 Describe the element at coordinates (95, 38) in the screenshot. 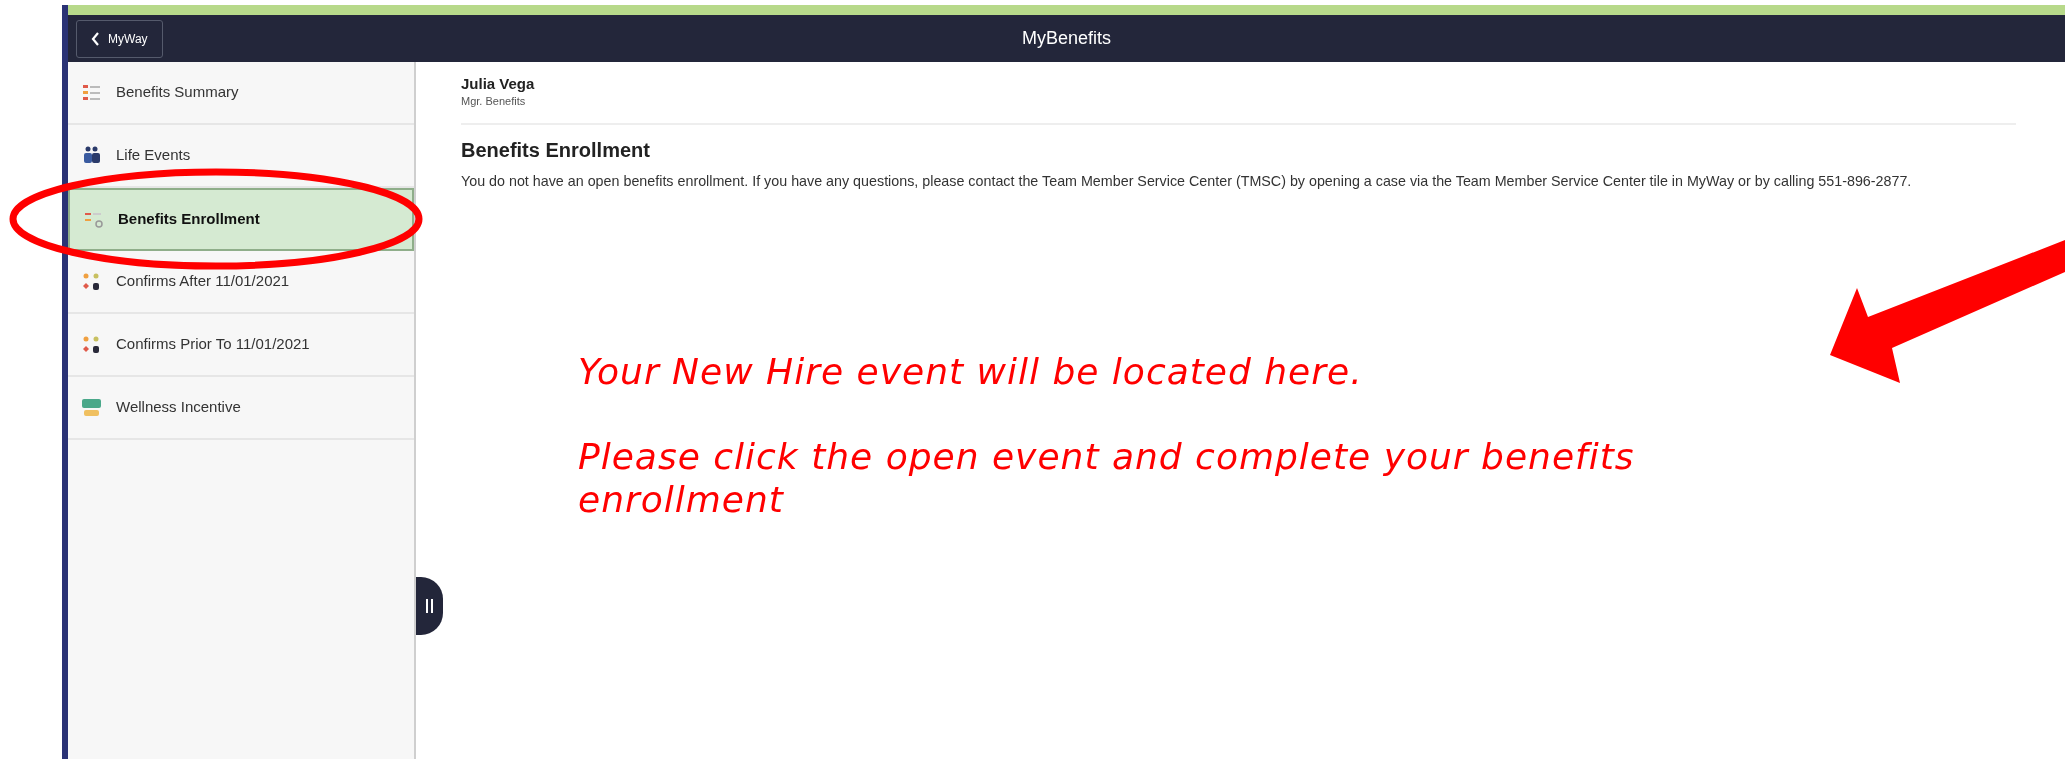

I see `chevron-left-icon` at that location.